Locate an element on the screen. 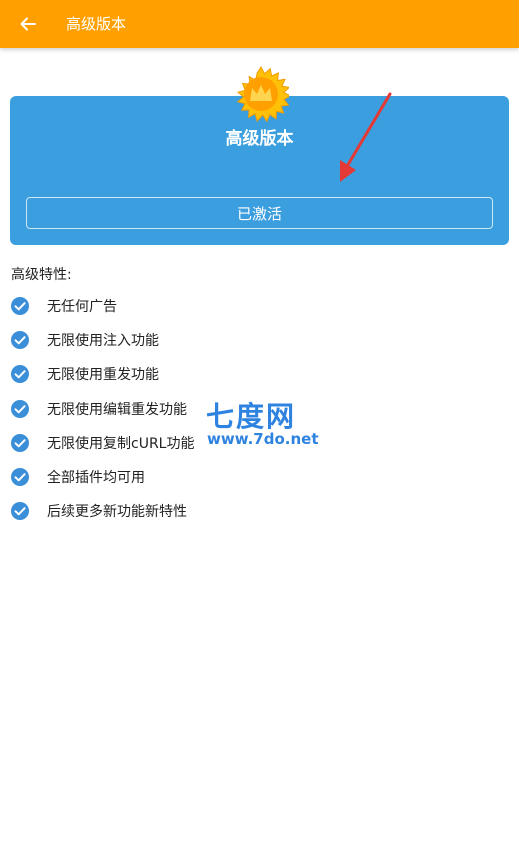  feature-item: 全部插件均可用 is located at coordinates (77, 477).